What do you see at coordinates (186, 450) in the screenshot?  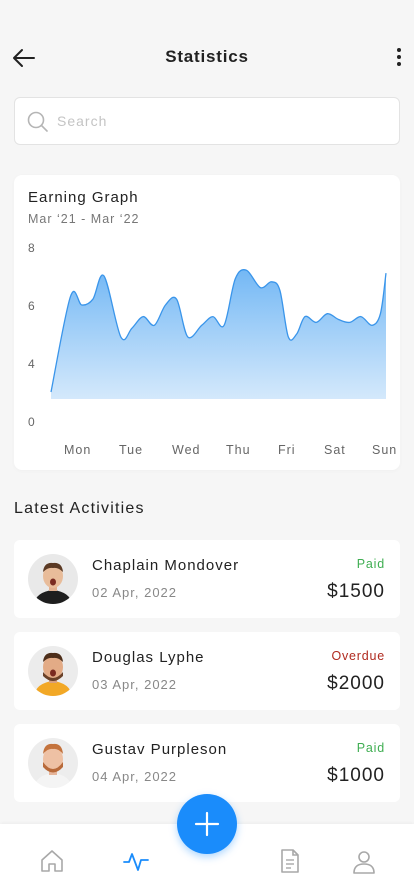 I see `x-tick-label: Wed` at bounding box center [186, 450].